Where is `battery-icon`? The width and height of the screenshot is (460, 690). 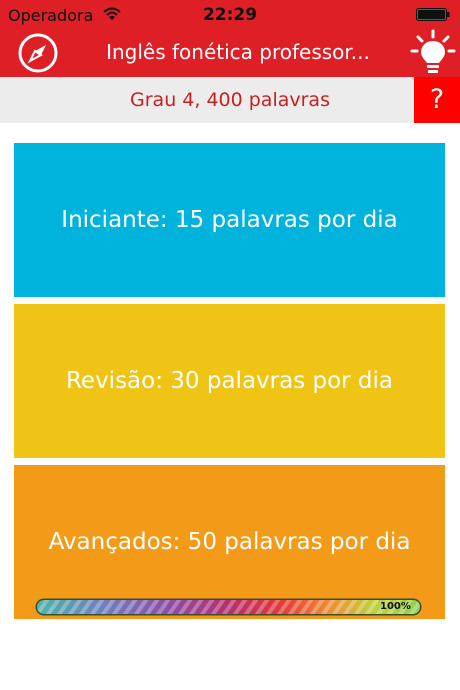 battery-icon is located at coordinates (433, 14).